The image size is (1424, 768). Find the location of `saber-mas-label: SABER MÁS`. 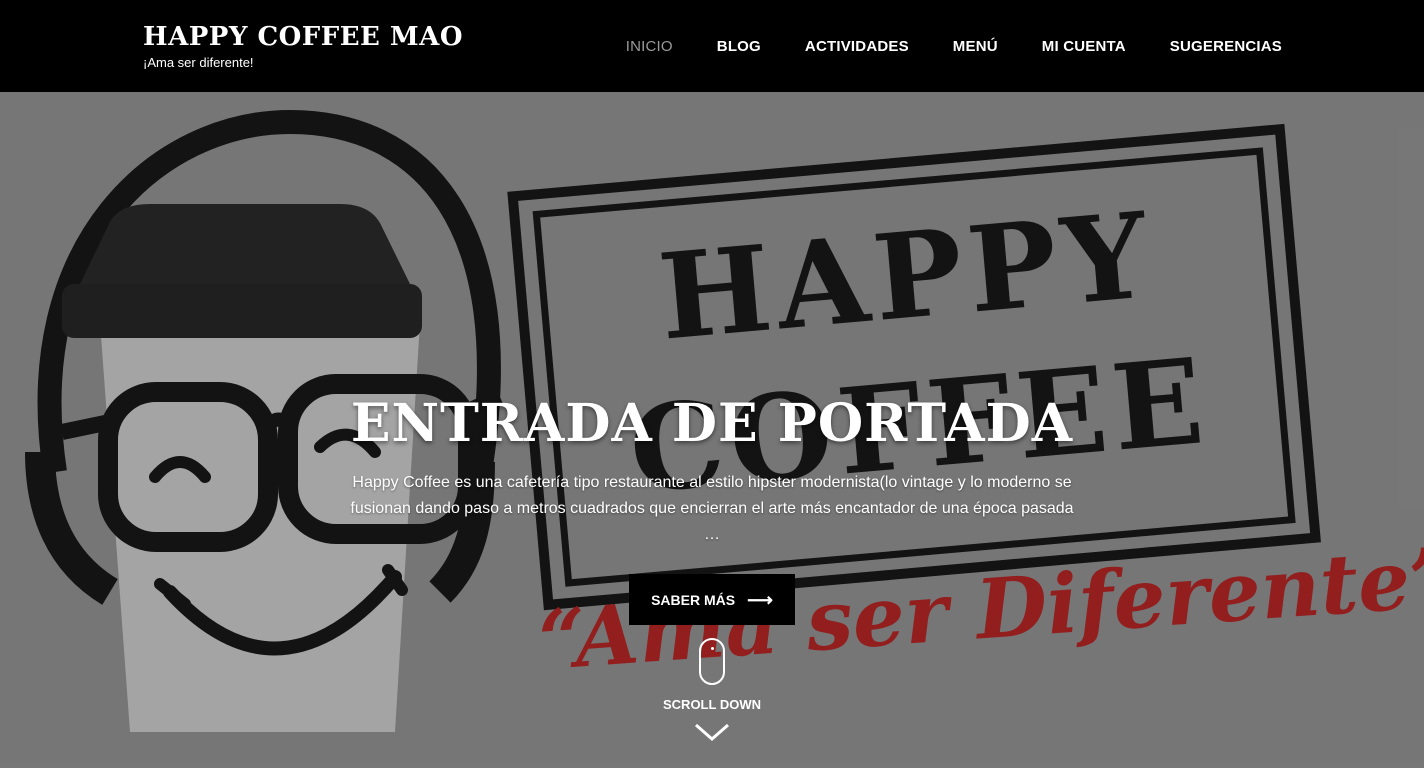

saber-mas-label: SABER MÁS is located at coordinates (693, 599).